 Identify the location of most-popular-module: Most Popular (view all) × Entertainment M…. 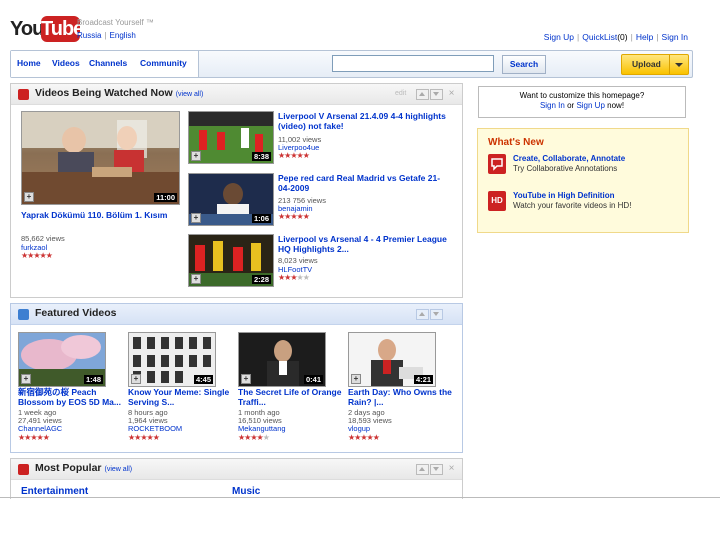
(236, 478).